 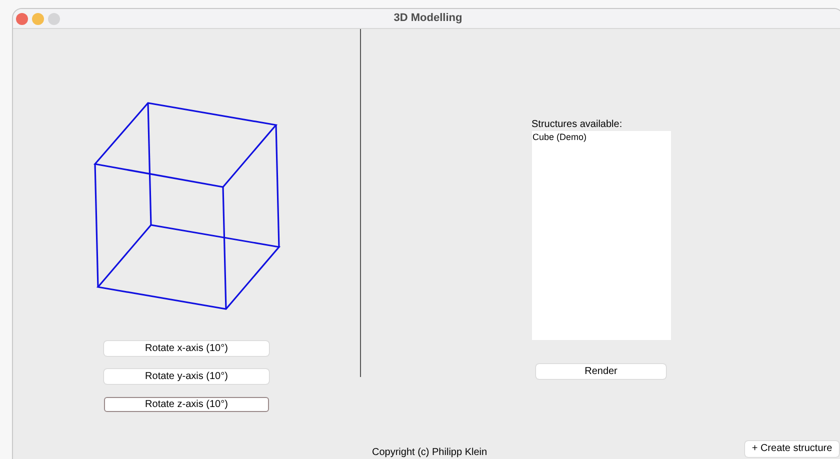 What do you see at coordinates (186, 376) in the screenshot?
I see `rotate-button: Rotate y-axis (10°)` at bounding box center [186, 376].